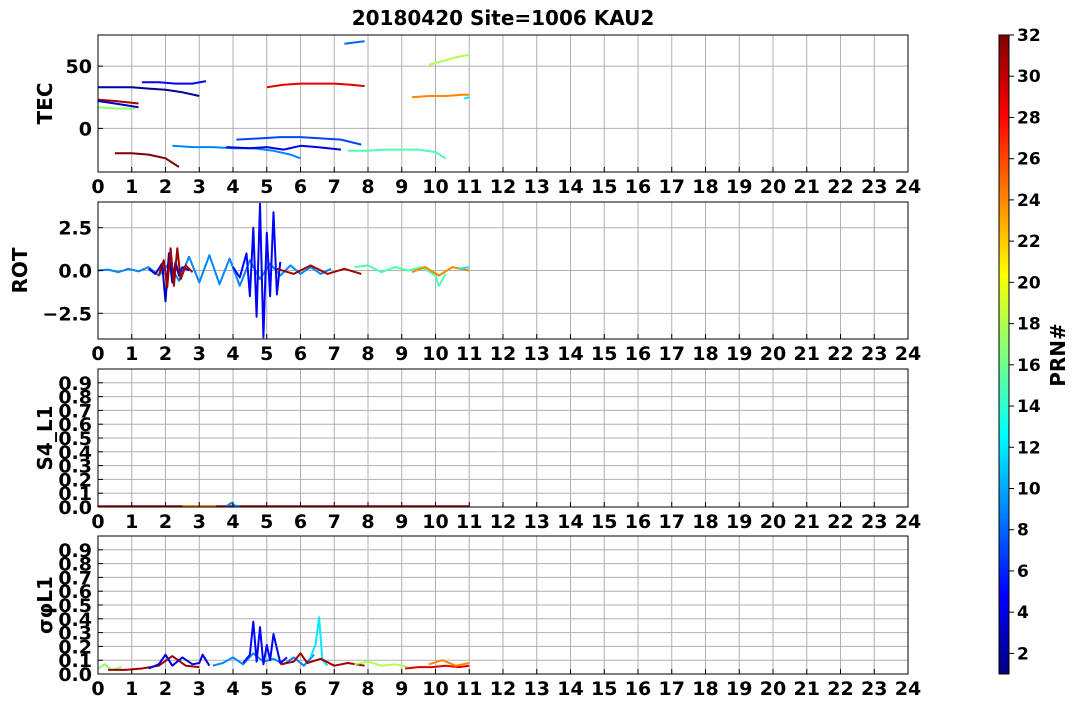  What do you see at coordinates (67, 314) in the screenshot?
I see `y-tick-label: −2.5` at bounding box center [67, 314].